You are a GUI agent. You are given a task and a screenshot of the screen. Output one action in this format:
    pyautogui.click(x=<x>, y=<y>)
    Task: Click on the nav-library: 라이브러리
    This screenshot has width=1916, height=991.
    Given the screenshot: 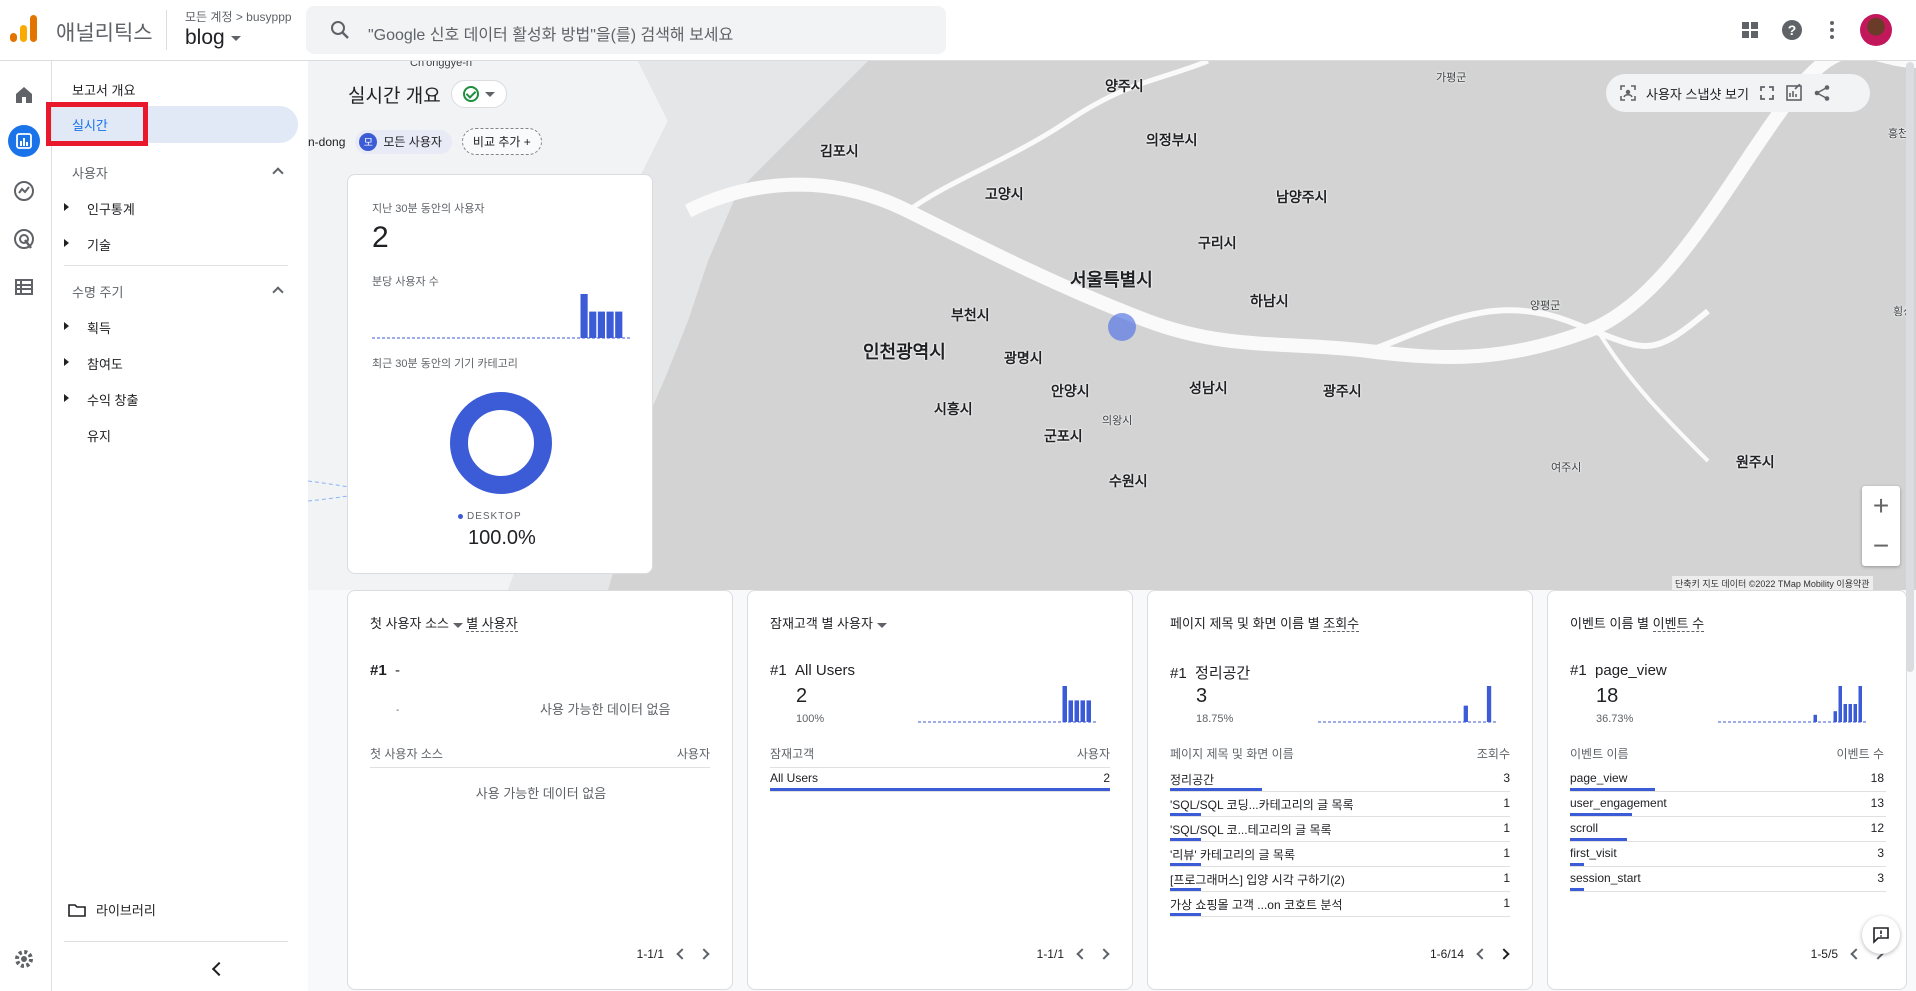 What is the action you would take?
    pyautogui.click(x=112, y=909)
    